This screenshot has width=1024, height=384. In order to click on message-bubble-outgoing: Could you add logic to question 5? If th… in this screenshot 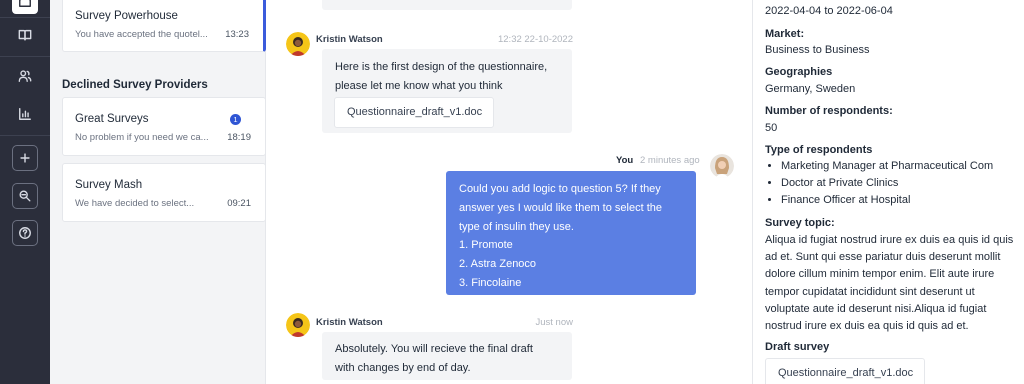, I will do `click(571, 233)`.